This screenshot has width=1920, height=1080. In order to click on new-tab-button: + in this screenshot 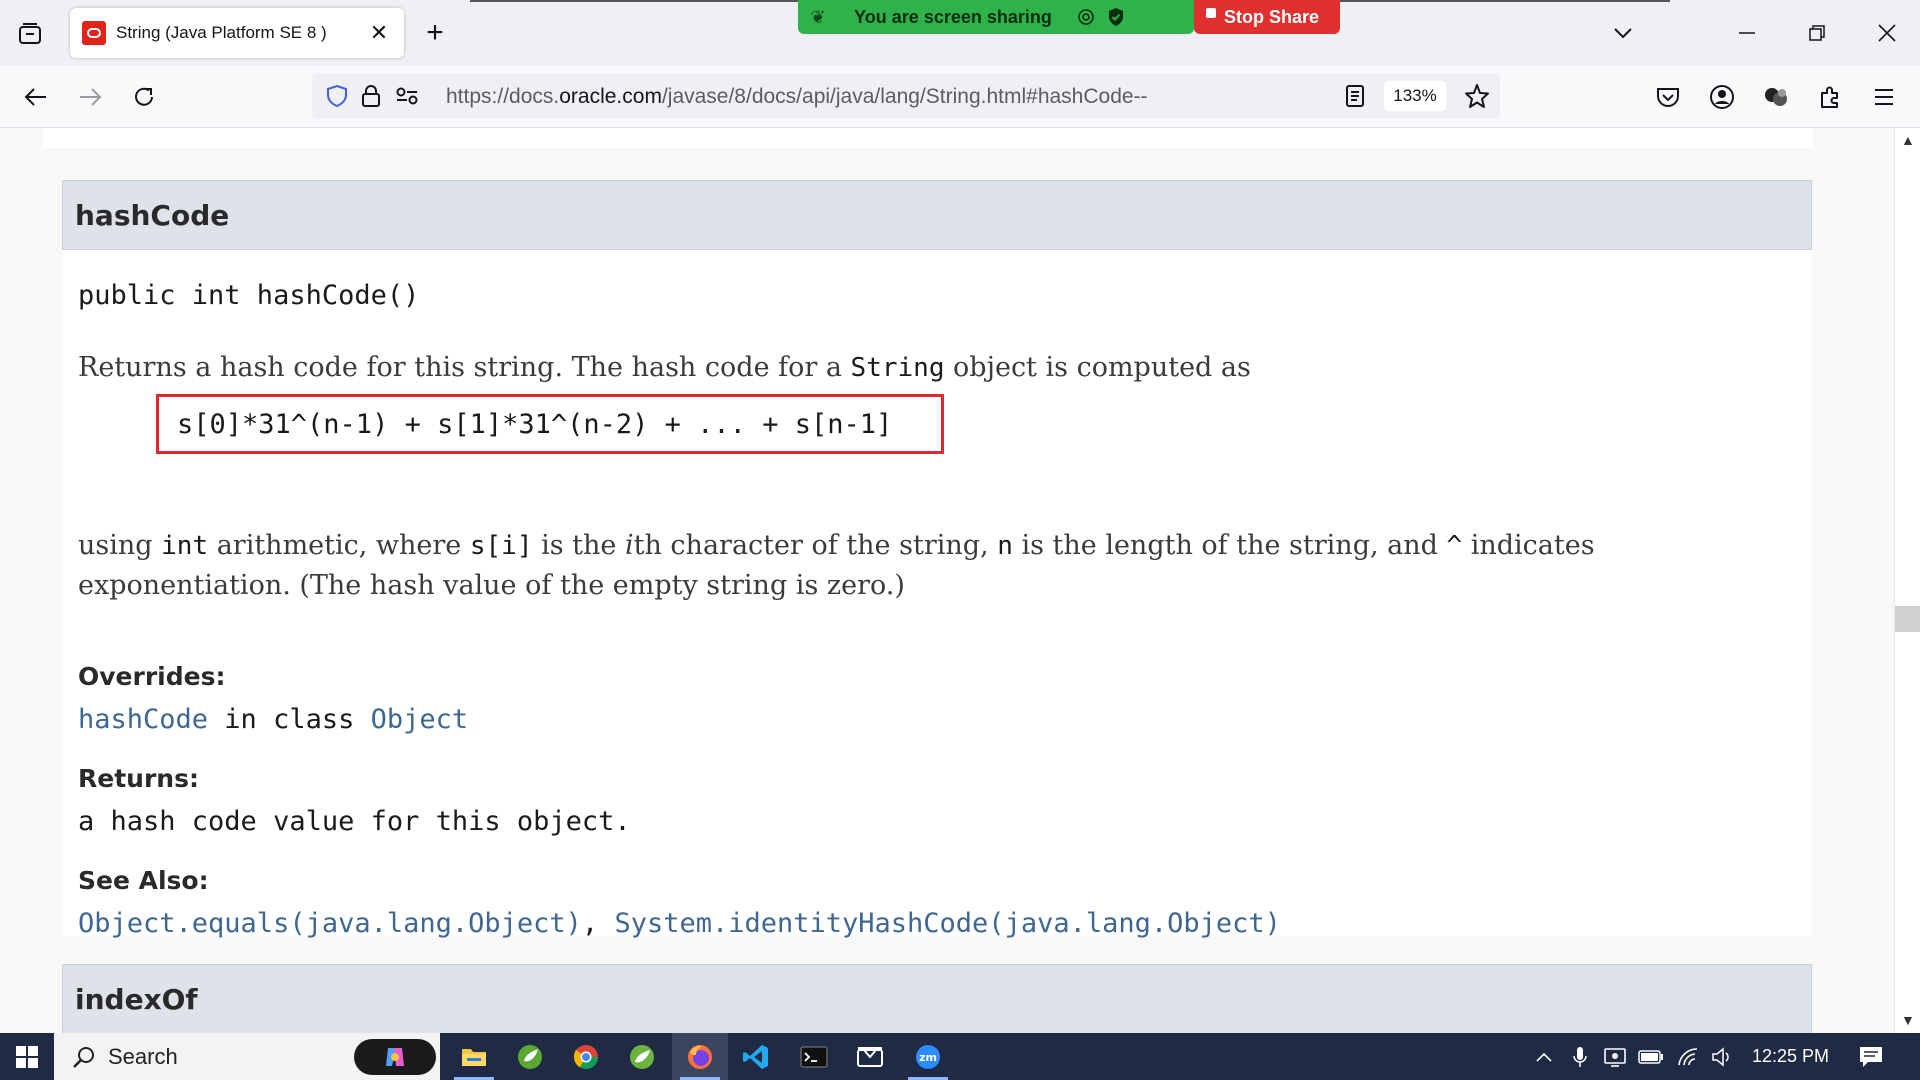, I will do `click(435, 33)`.